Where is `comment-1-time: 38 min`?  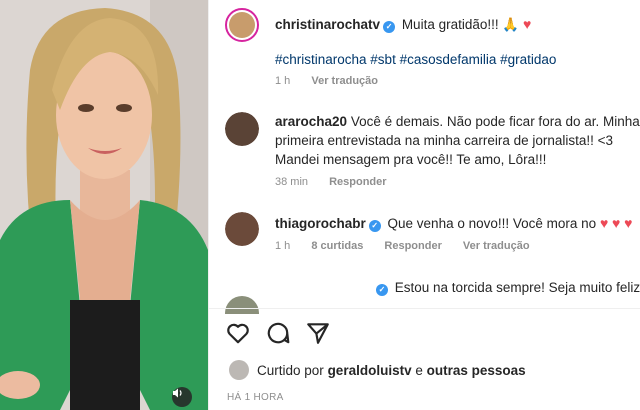 comment-1-time: 38 min is located at coordinates (292, 182).